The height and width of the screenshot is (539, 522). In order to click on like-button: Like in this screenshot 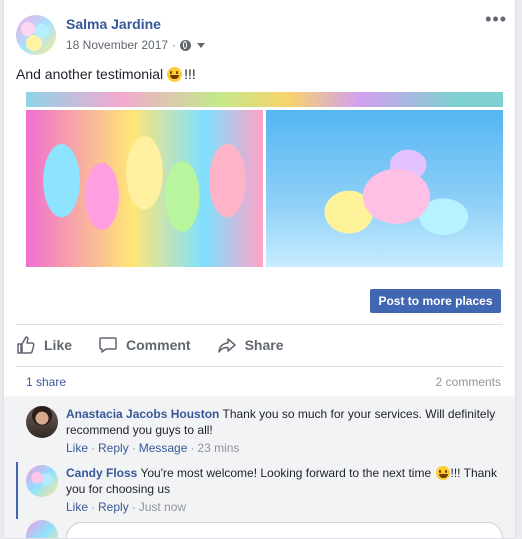, I will do `click(44, 345)`.